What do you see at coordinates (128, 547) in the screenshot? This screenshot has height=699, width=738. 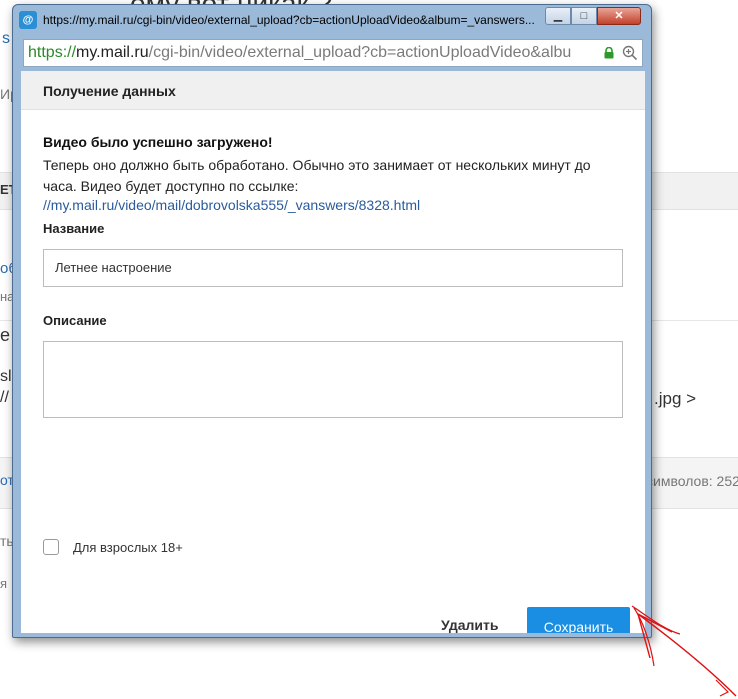 I see `adult-checkbox-label: Для взрослых 18+` at bounding box center [128, 547].